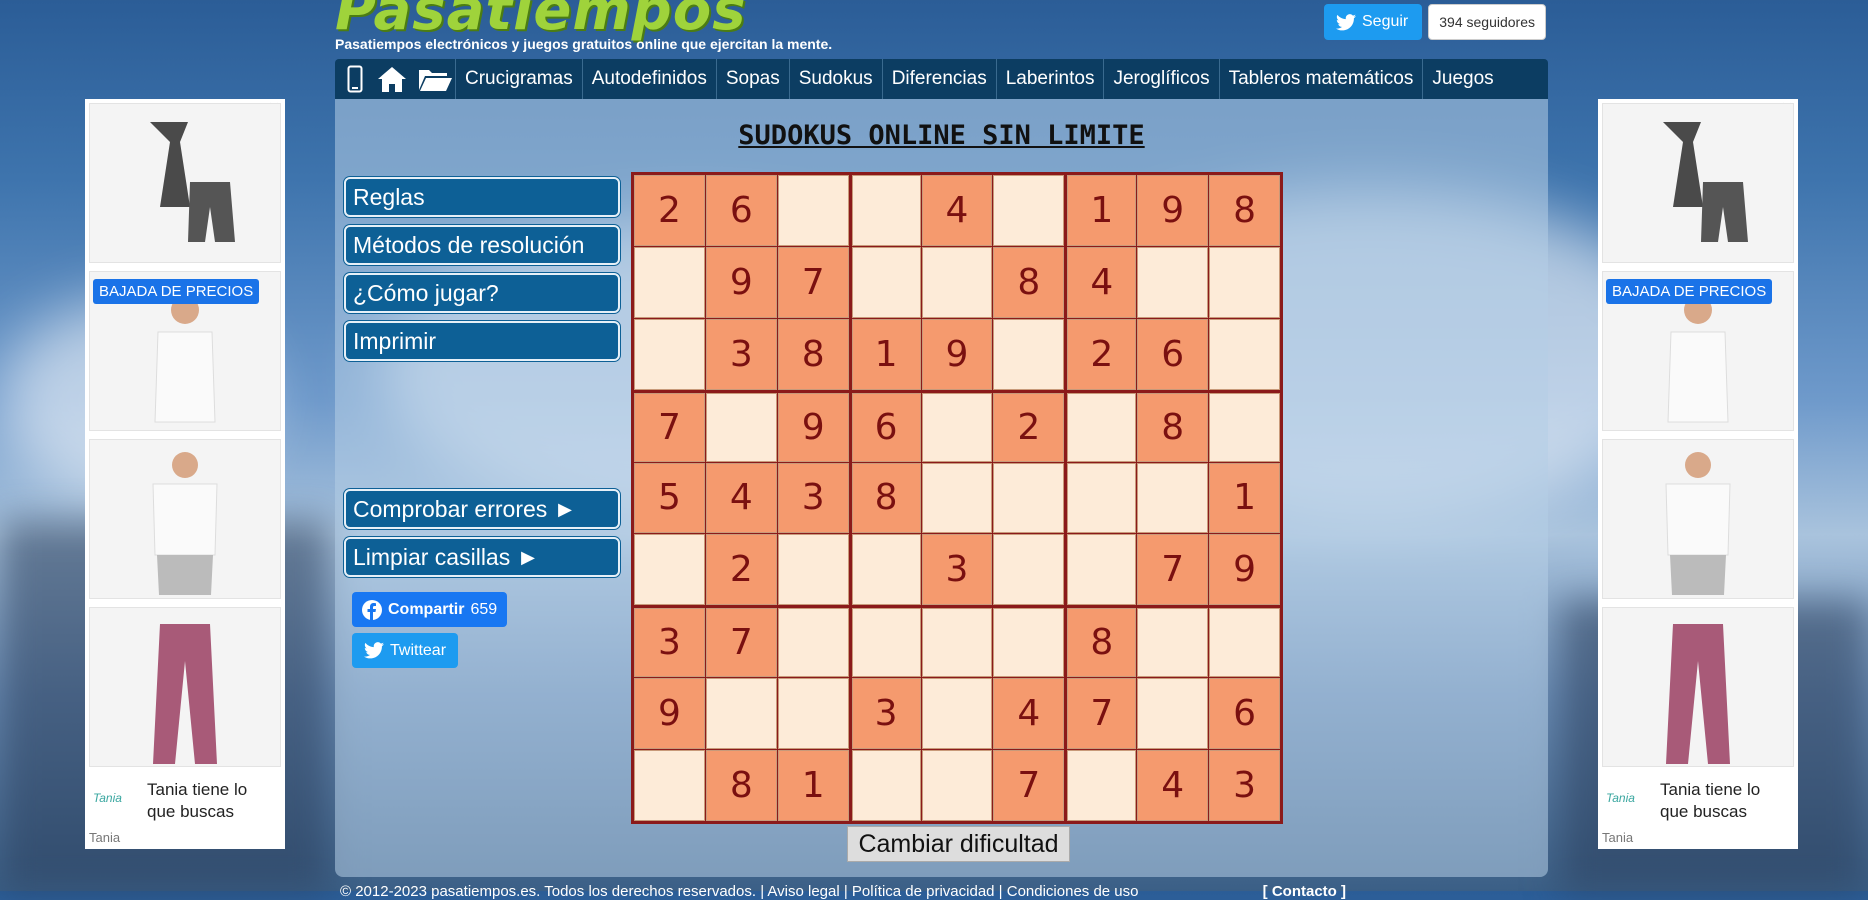  Describe the element at coordinates (355, 79) in the screenshot. I see `mobile-icon` at that location.